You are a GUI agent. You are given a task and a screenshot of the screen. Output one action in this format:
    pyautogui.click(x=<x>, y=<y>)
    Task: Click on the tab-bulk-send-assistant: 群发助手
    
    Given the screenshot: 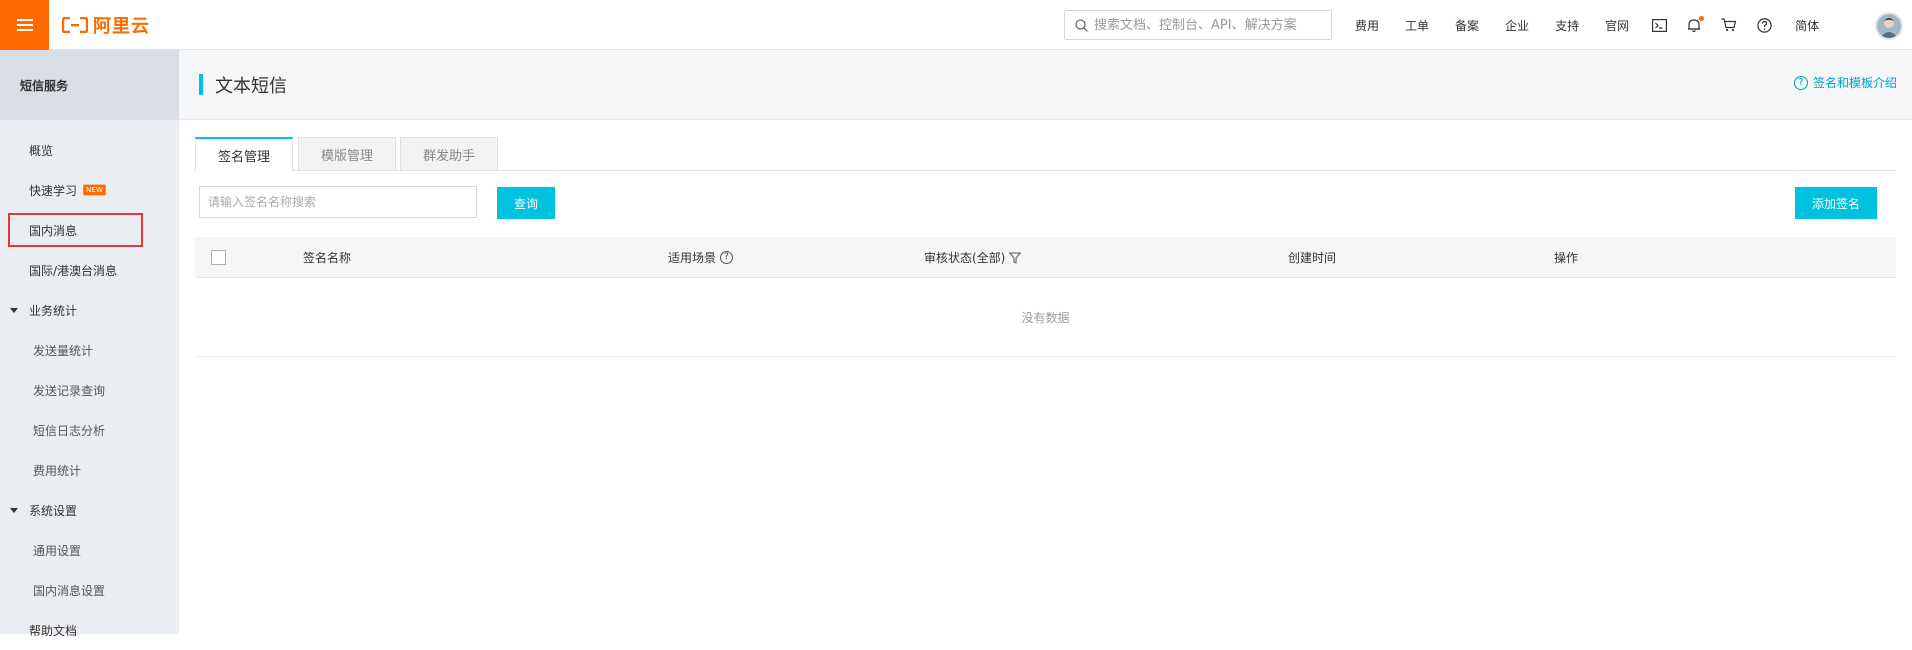 What is the action you would take?
    pyautogui.click(x=449, y=154)
    